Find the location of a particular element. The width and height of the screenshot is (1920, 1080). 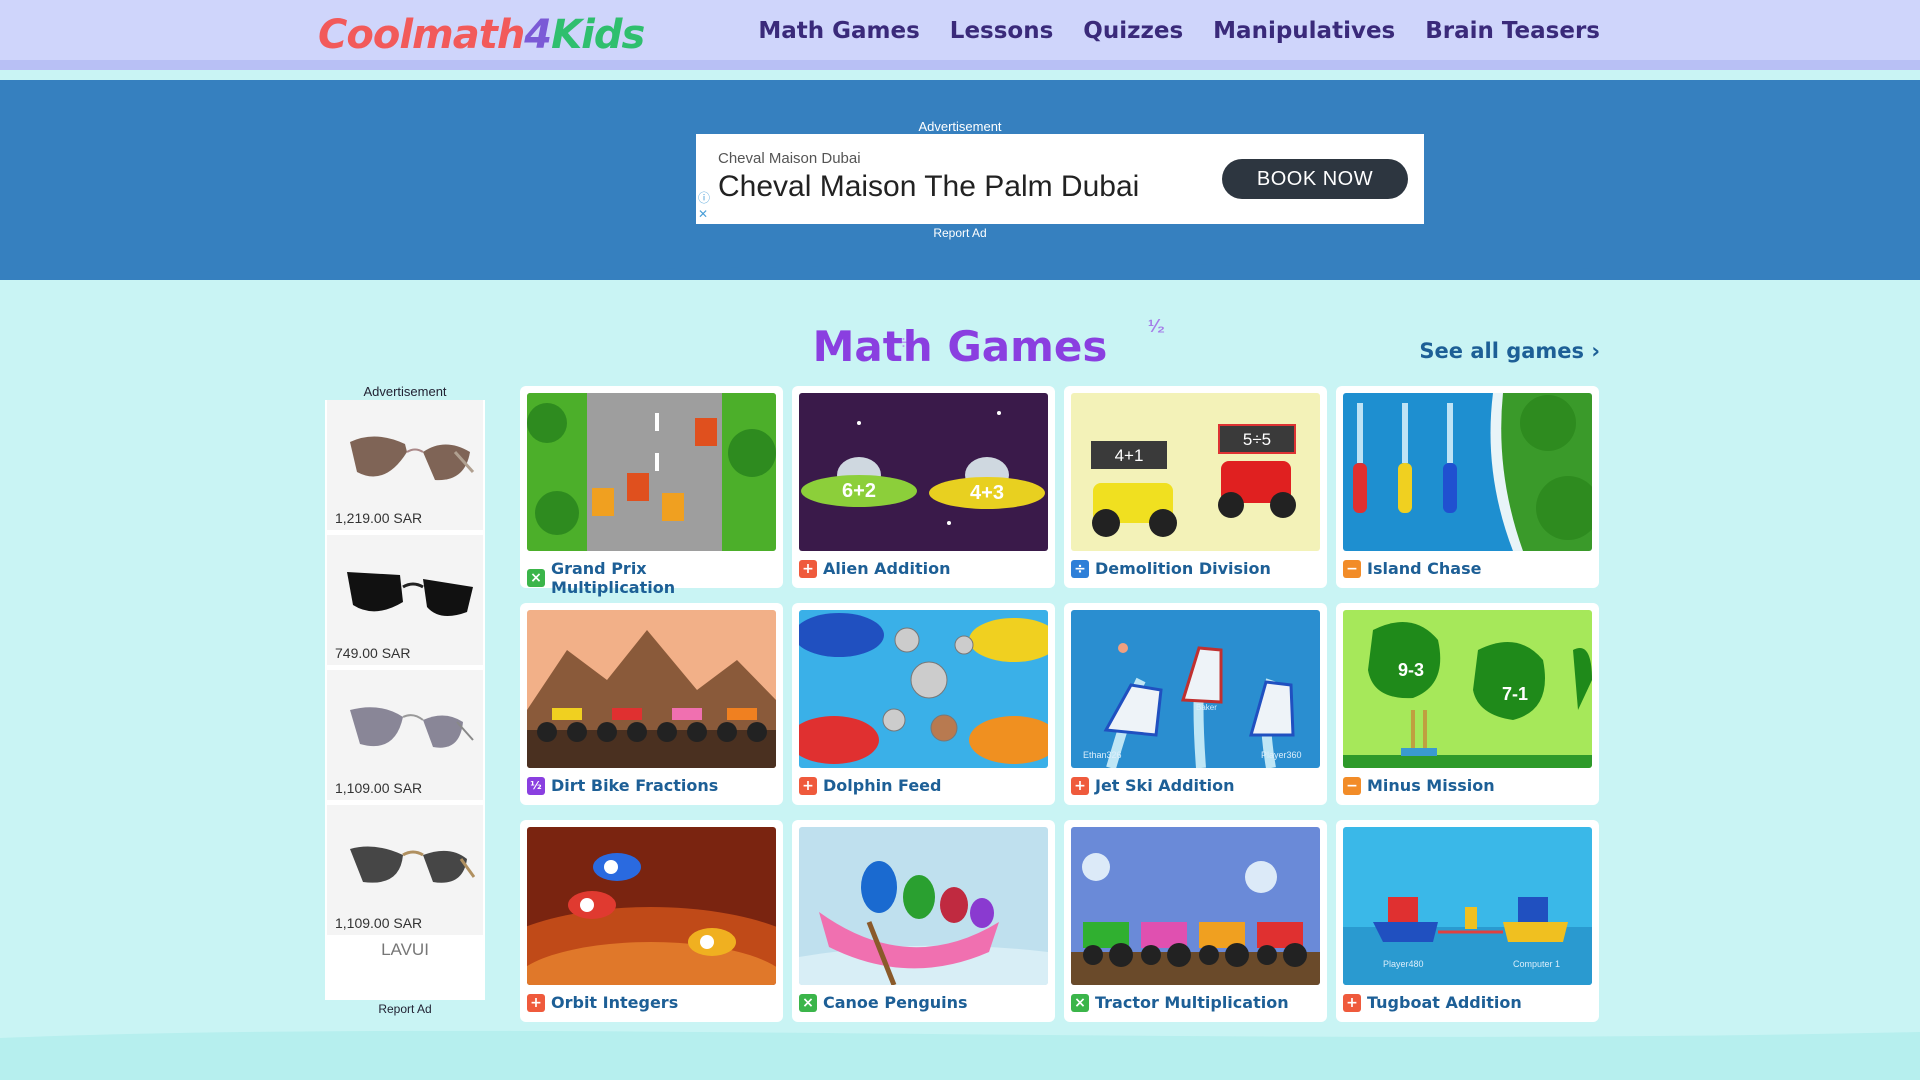

game-title: Dolphin Feed is located at coordinates (882, 785).